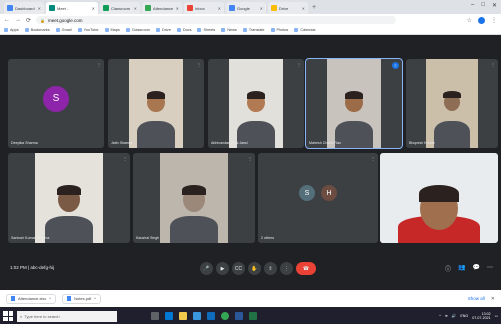  What do you see at coordinates (454, 316) in the screenshot?
I see `volume-icon: 🔊` at bounding box center [454, 316].